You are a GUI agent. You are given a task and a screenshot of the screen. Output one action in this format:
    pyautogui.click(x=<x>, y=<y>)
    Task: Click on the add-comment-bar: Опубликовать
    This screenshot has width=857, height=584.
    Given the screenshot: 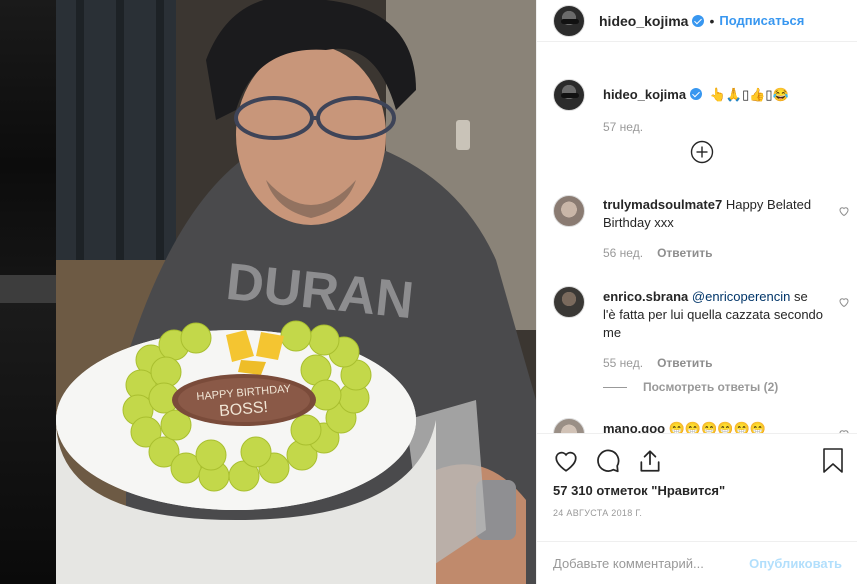 What is the action you would take?
    pyautogui.click(x=697, y=562)
    